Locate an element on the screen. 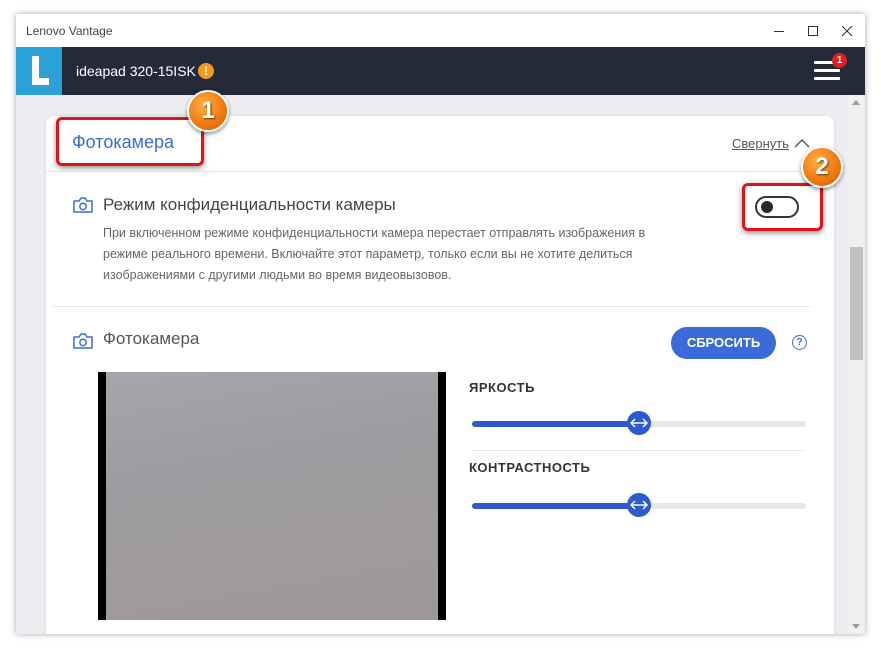  hamburger-menu-button: 1 is located at coordinates (829, 70).